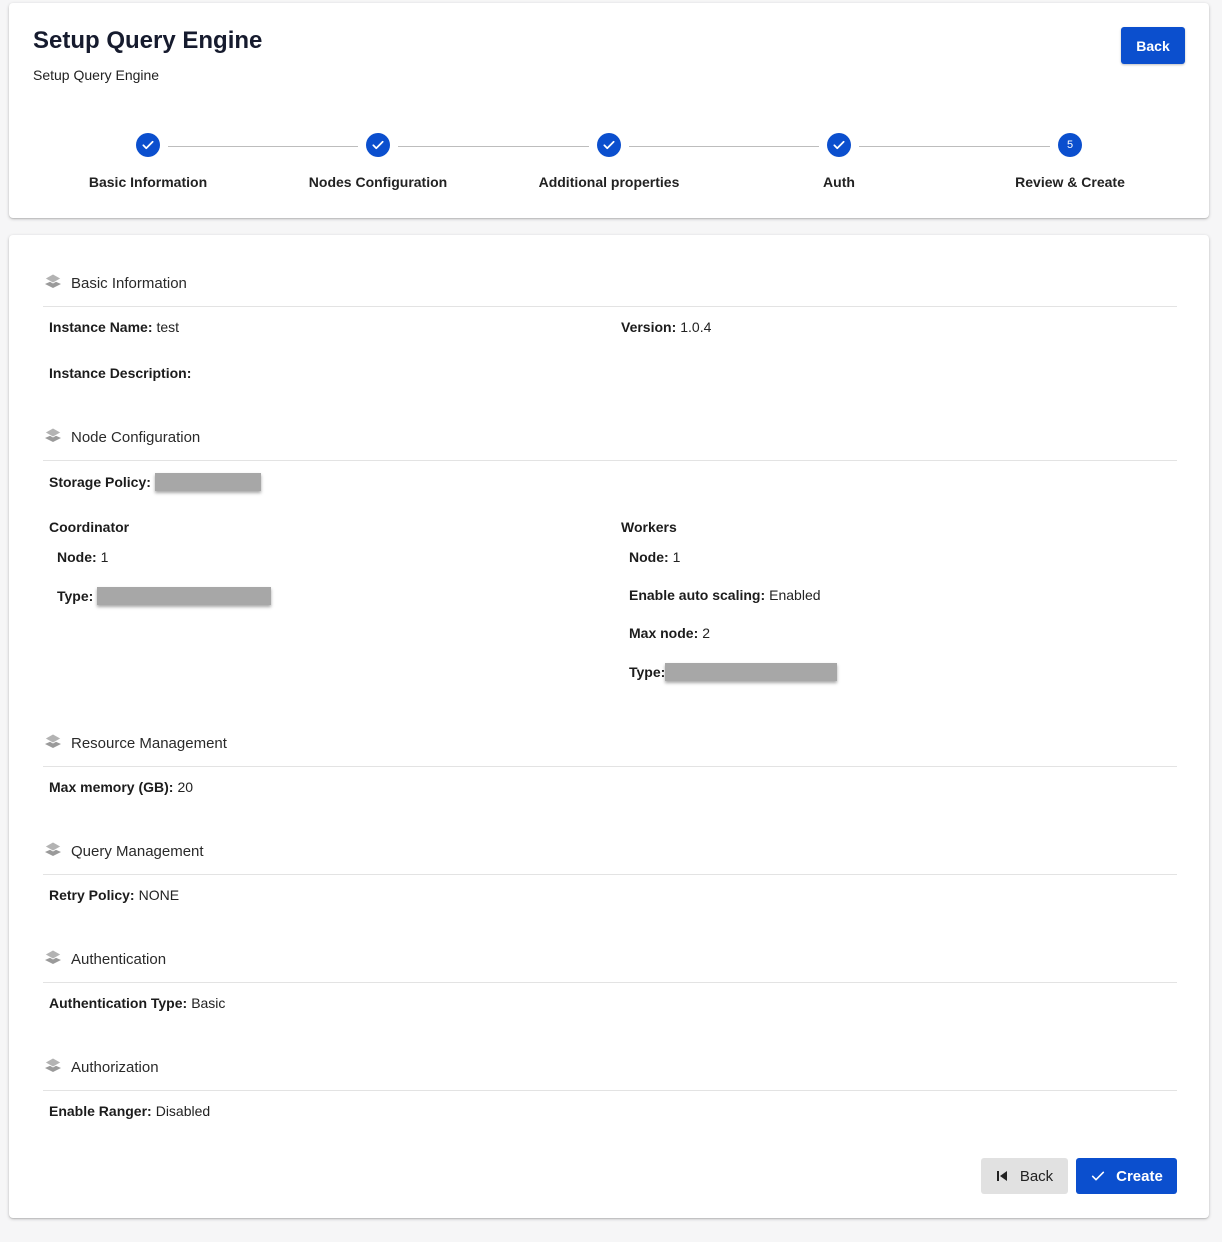  Describe the element at coordinates (89, 527) in the screenshot. I see `coordinator-heading: Coordinator` at that location.